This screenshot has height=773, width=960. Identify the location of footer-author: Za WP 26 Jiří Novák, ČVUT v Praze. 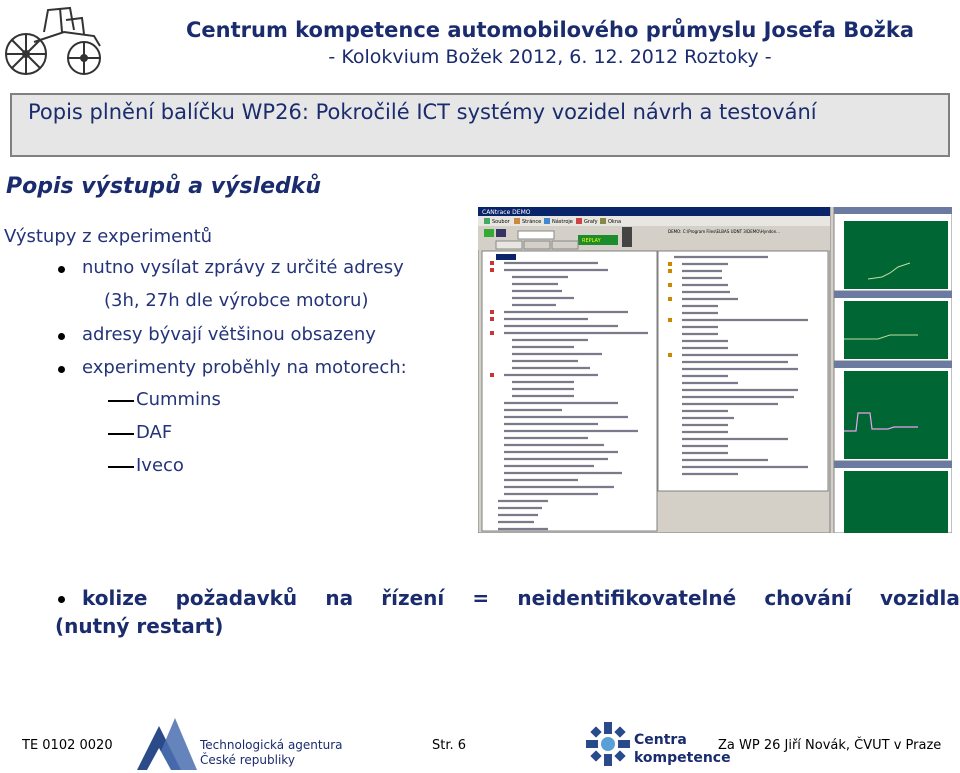
(830, 745).